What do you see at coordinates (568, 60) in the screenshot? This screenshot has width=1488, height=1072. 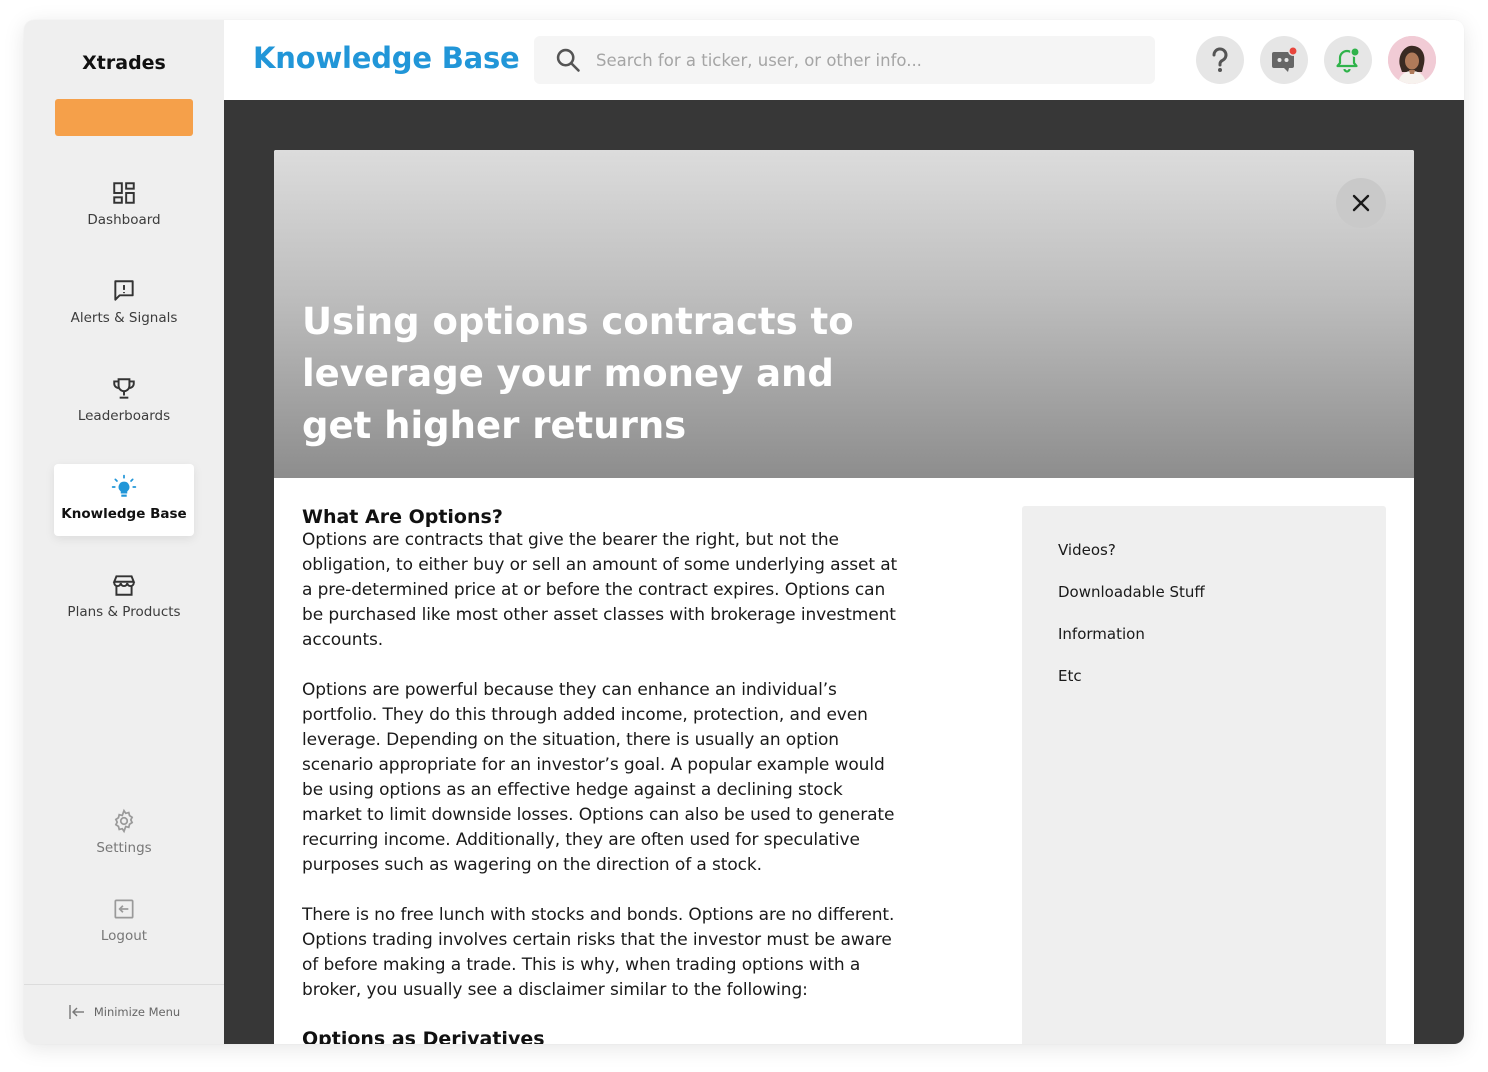 I see `search-icon` at bounding box center [568, 60].